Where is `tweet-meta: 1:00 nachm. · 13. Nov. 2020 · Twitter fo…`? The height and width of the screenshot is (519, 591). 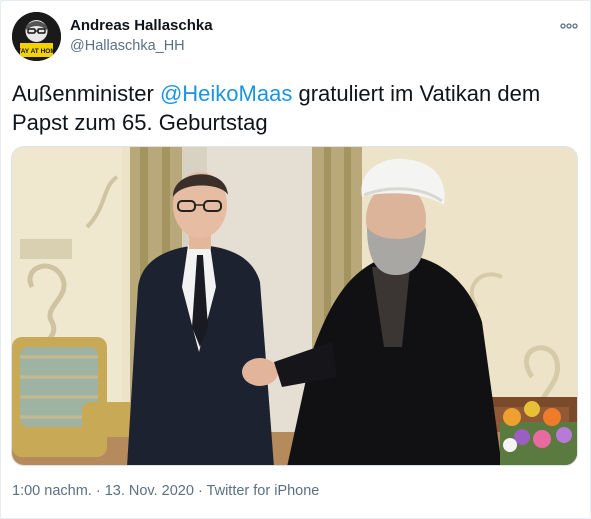 tweet-meta: 1:00 nachm. · 13. Nov. 2020 · Twitter fo… is located at coordinates (165, 491).